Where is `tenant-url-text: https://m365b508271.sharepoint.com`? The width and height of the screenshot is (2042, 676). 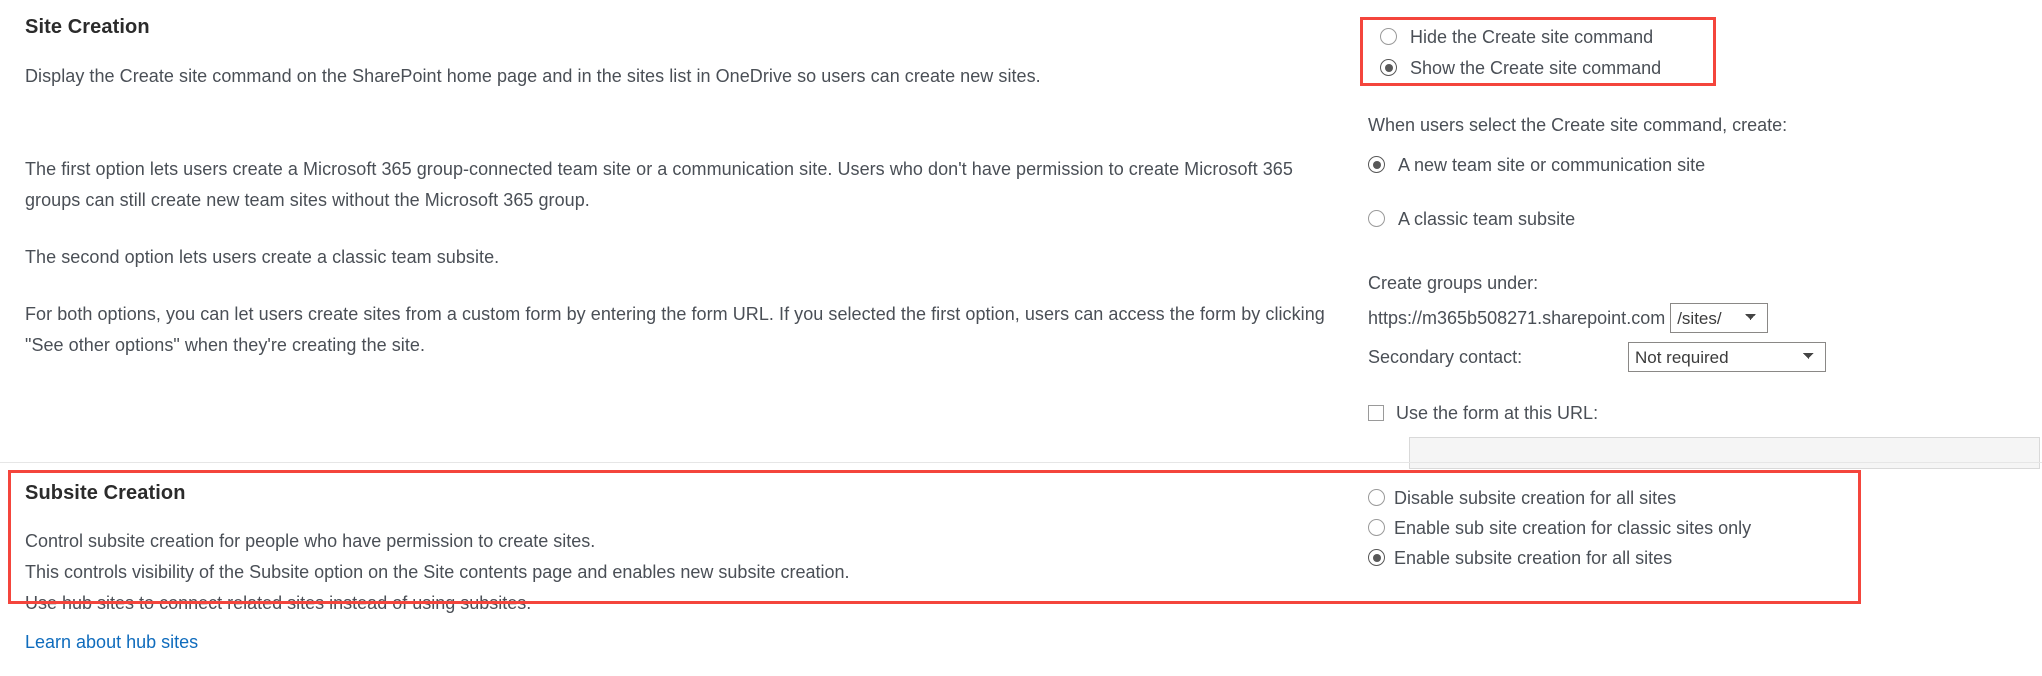 tenant-url-text: https://m365b508271.sharepoint.com is located at coordinates (1517, 318).